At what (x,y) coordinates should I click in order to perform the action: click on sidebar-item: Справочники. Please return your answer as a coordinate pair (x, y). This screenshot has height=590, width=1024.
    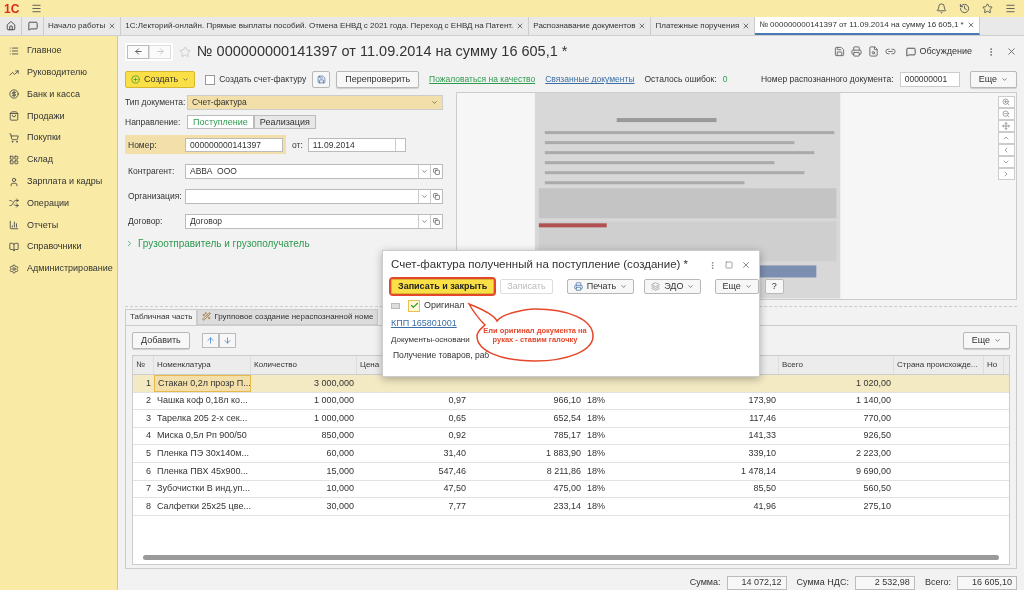
    Looking at the image, I should click on (58, 247).